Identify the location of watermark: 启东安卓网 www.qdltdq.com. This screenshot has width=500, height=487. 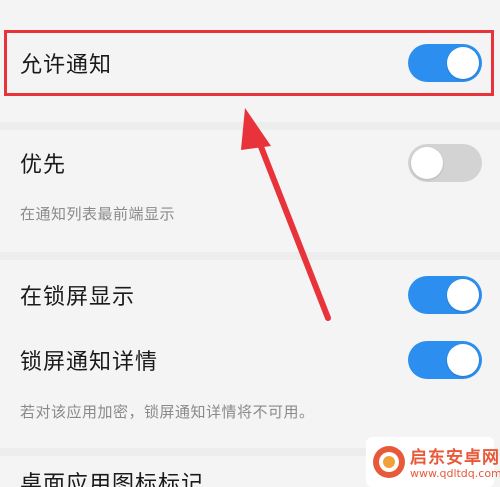
(433, 462).